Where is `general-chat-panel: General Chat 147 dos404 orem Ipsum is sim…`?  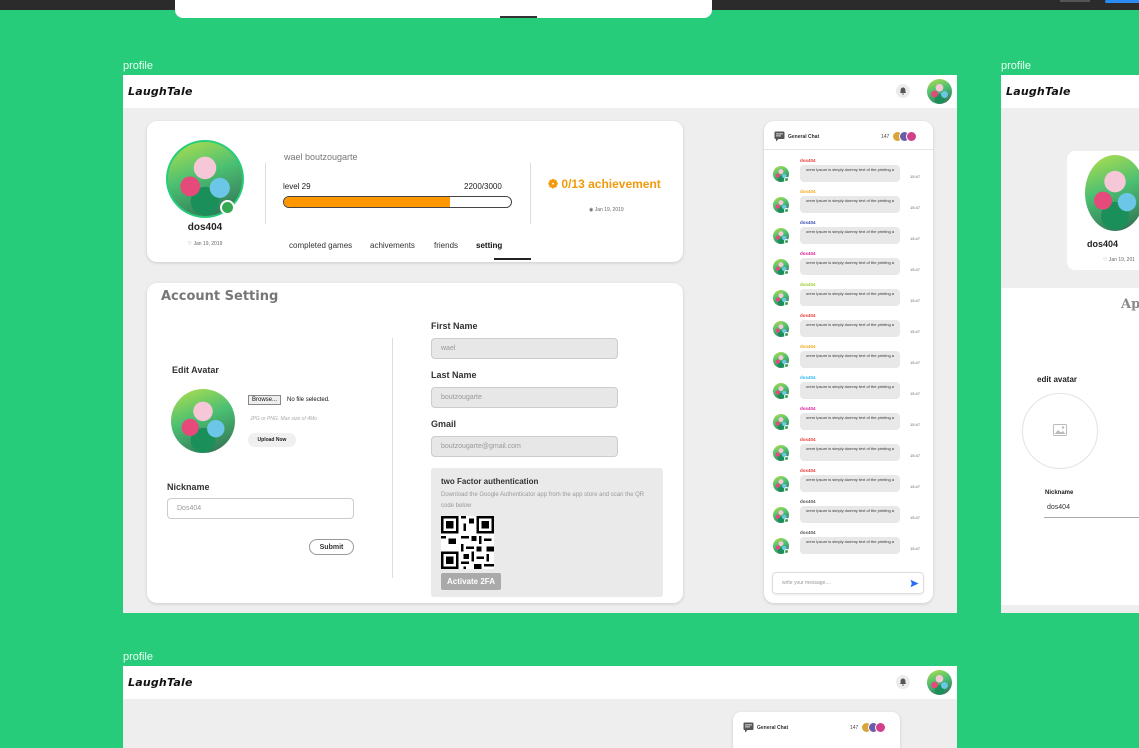 general-chat-panel: General Chat 147 dos404 orem Ipsum is sim… is located at coordinates (848, 362).